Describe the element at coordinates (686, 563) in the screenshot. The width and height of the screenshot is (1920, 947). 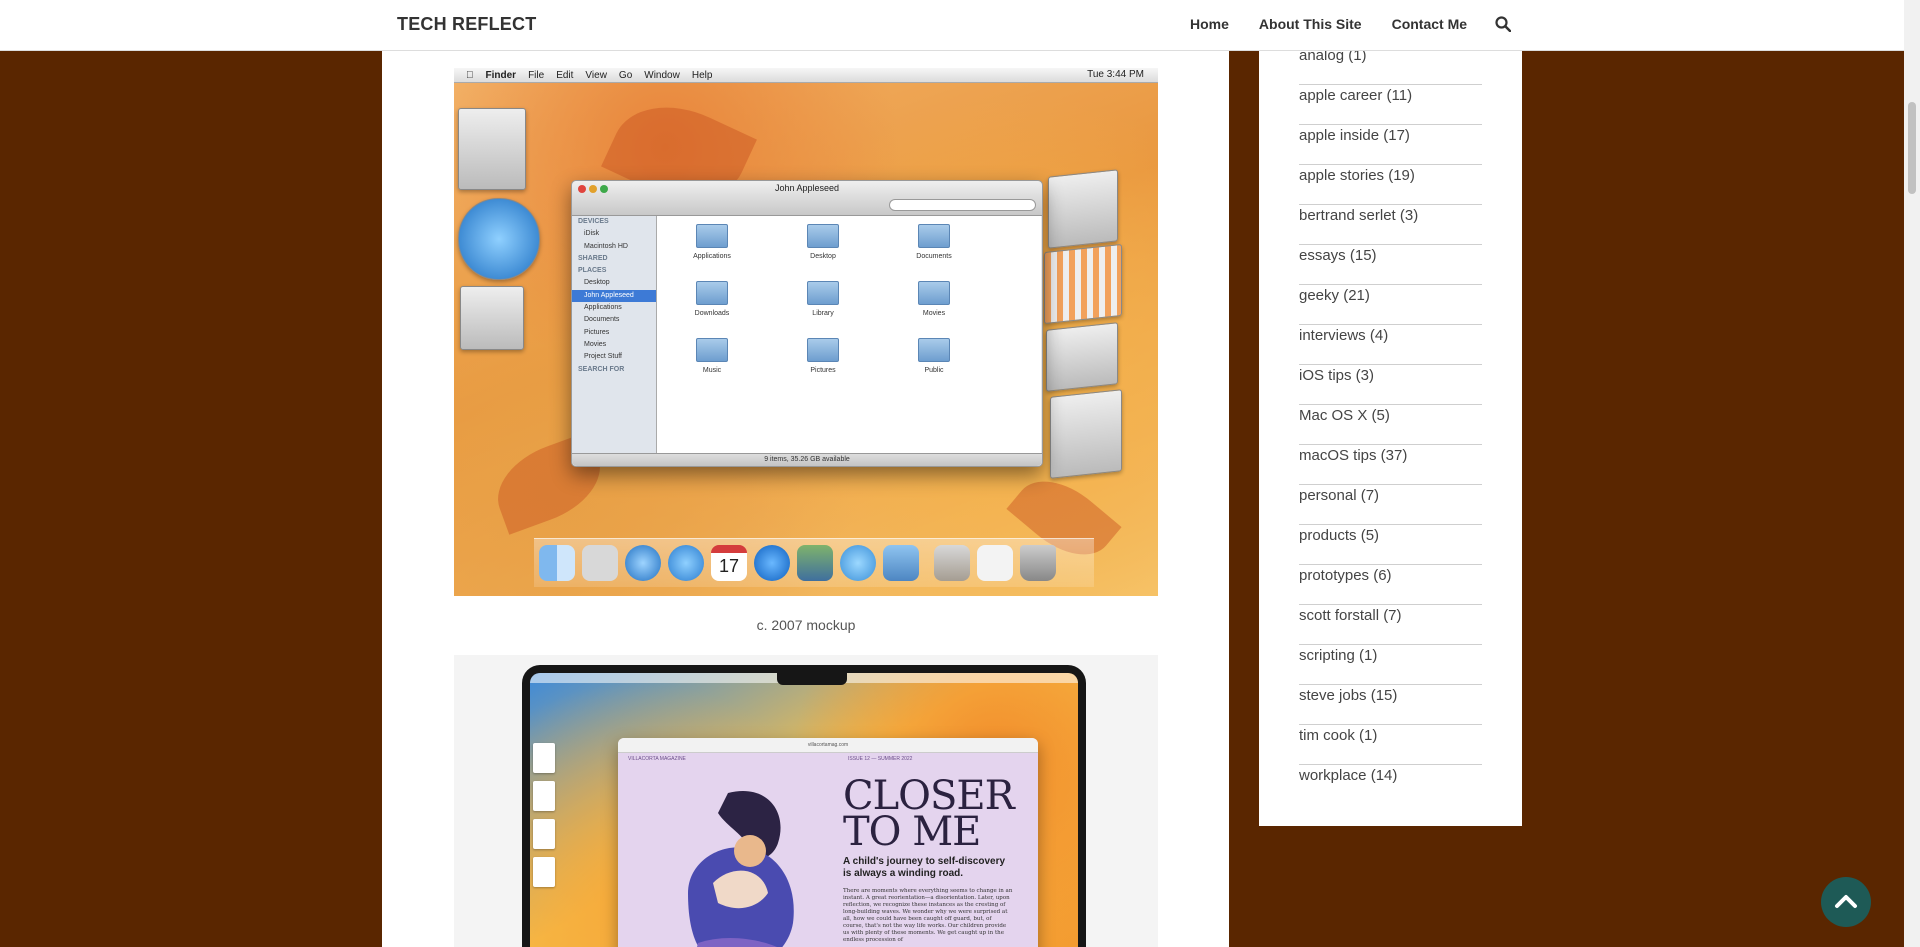
I see `ichat-icon` at that location.